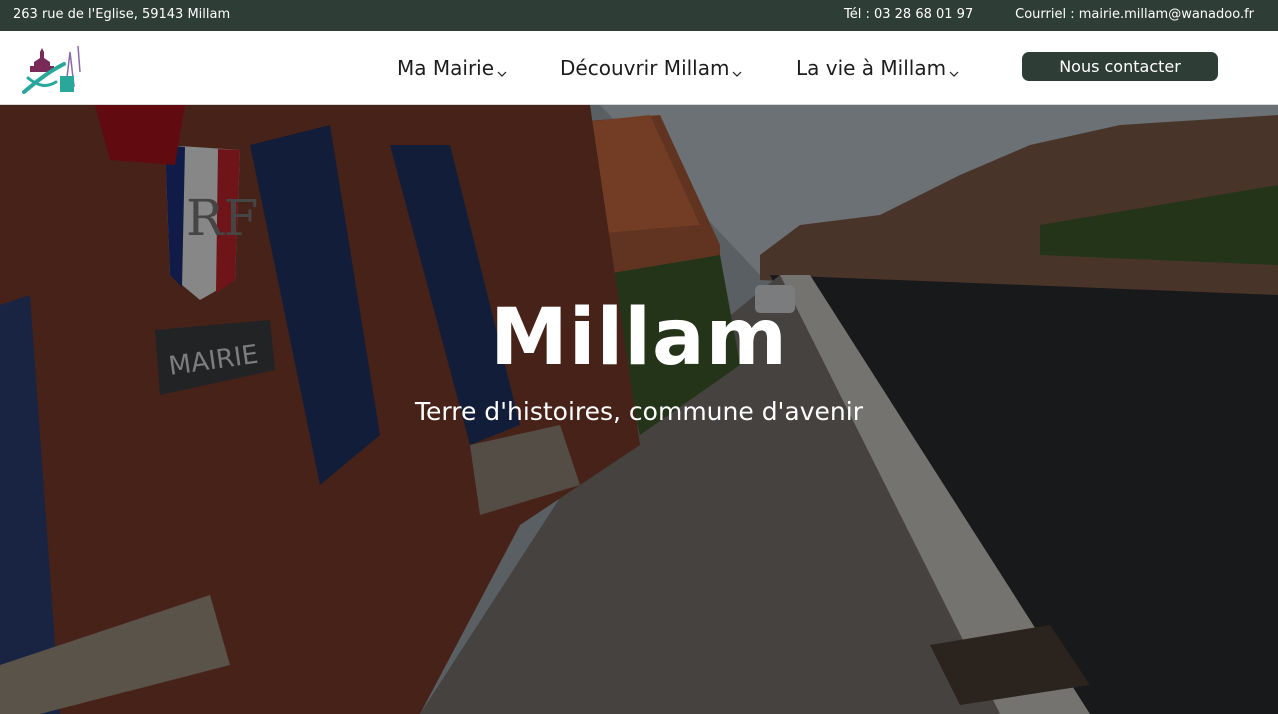  I want to click on logo-icon, so click(51, 69).